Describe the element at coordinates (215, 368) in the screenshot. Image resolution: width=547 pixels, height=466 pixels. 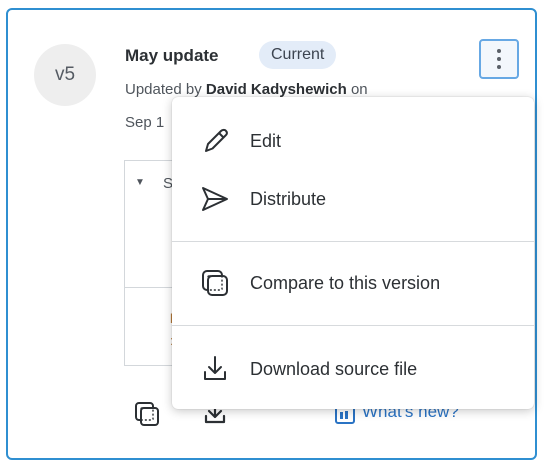
I see `download-icon` at that location.